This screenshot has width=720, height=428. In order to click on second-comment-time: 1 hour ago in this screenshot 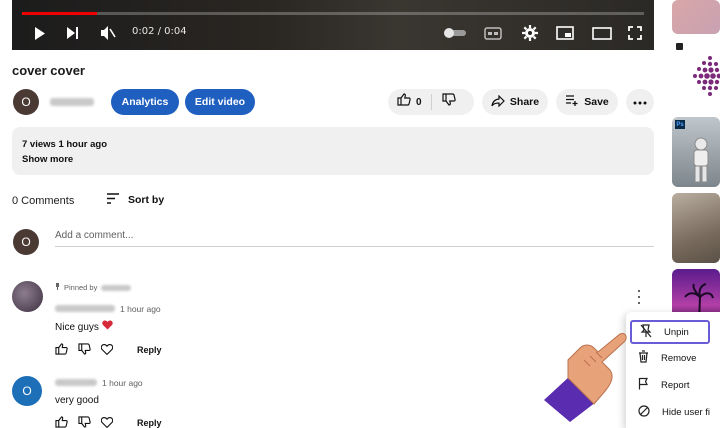, I will do `click(122, 383)`.